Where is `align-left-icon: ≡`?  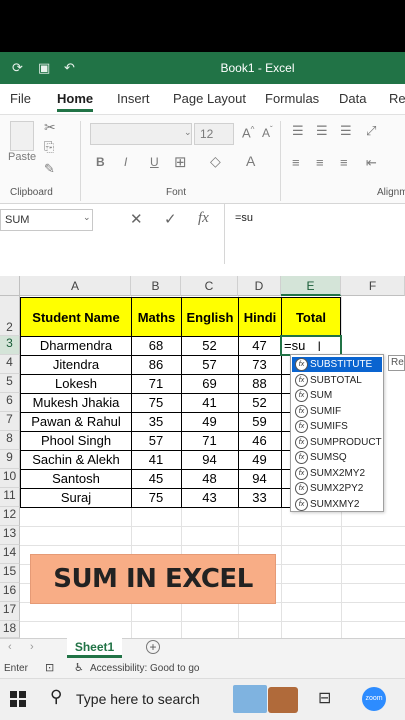
align-left-icon: ≡ is located at coordinates (296, 162).